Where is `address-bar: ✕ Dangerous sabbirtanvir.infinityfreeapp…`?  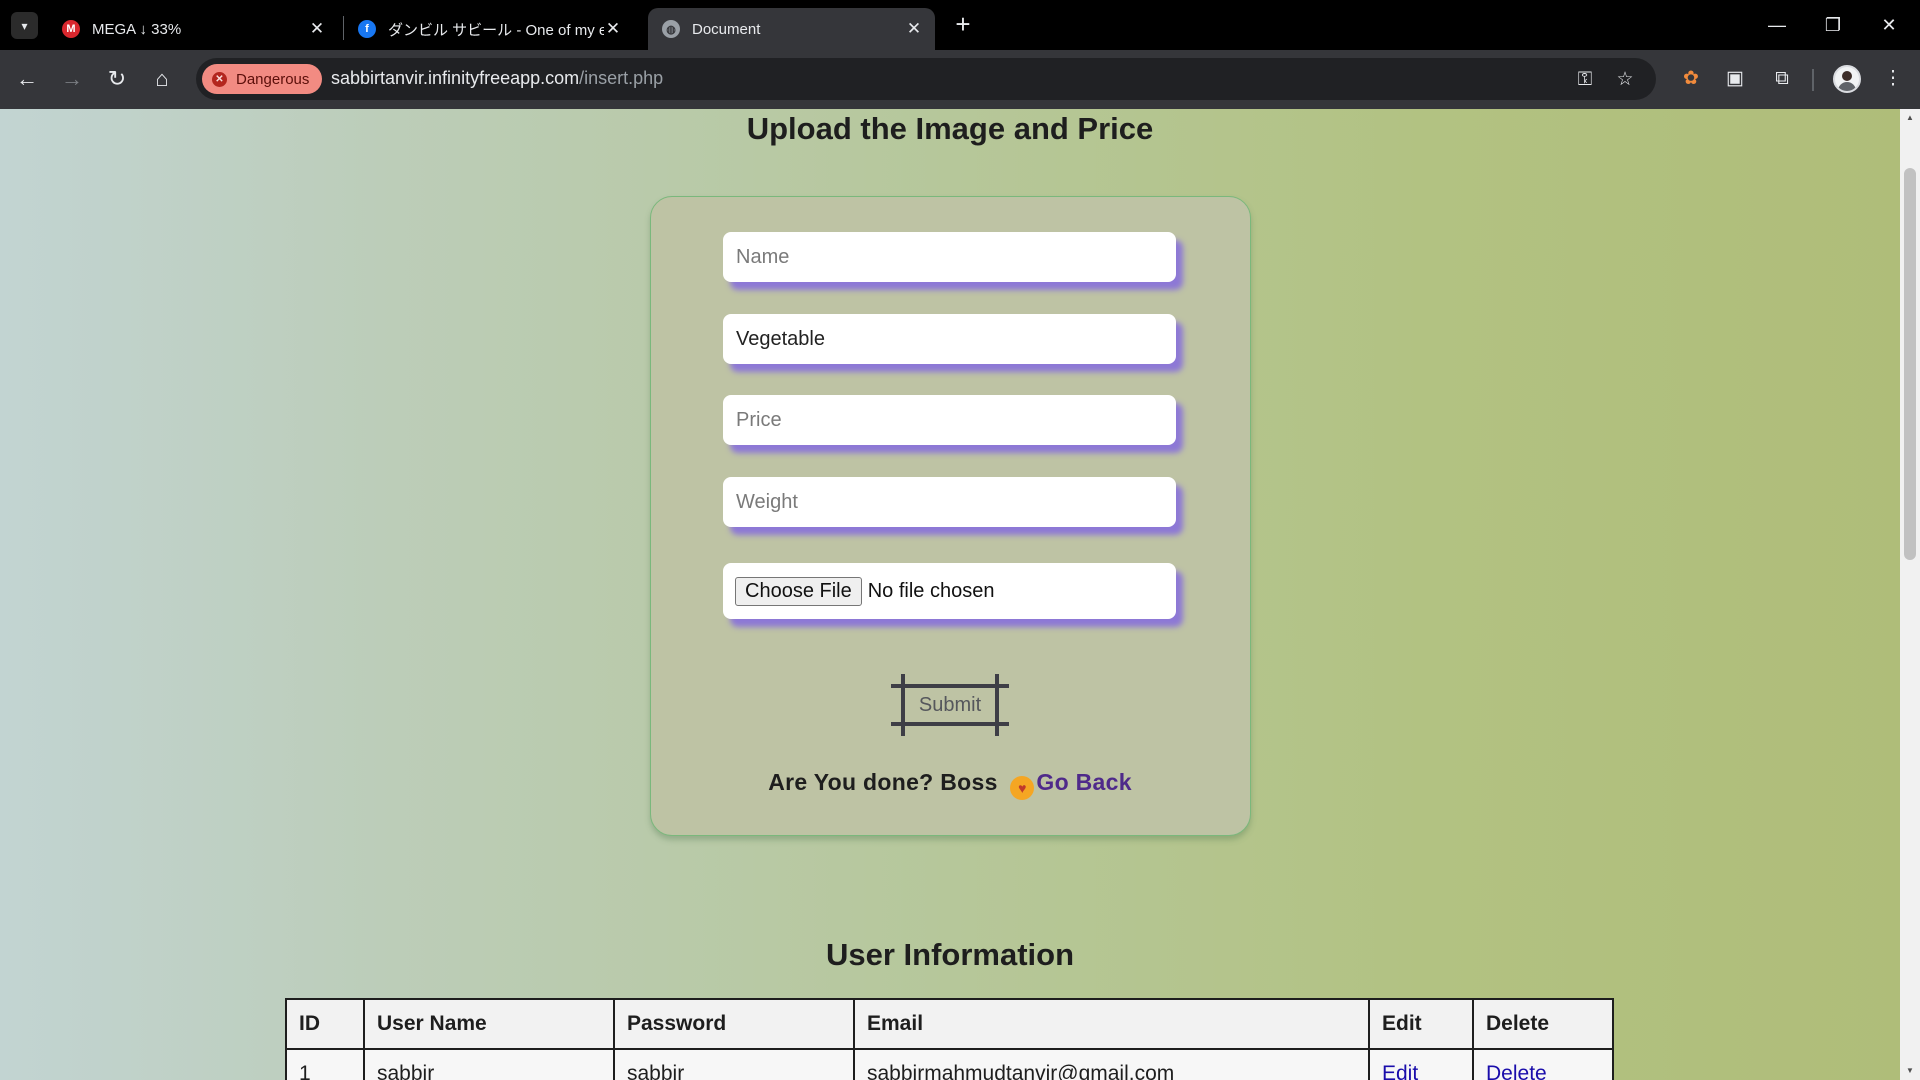 address-bar: ✕ Dangerous sabbirtanvir.infinityfreeapp… is located at coordinates (926, 79).